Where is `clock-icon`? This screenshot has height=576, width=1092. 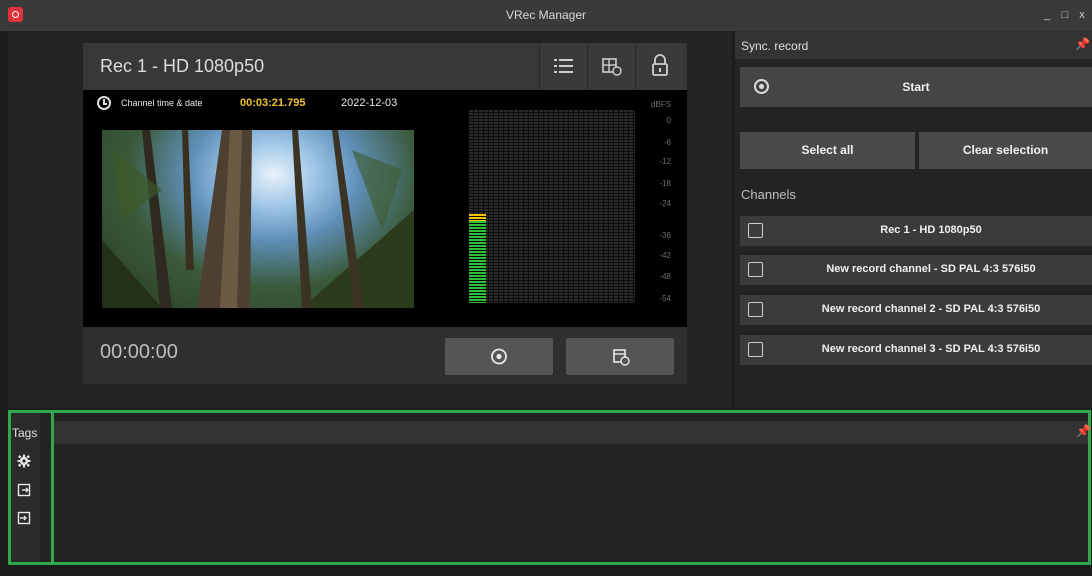
clock-icon is located at coordinates (104, 103).